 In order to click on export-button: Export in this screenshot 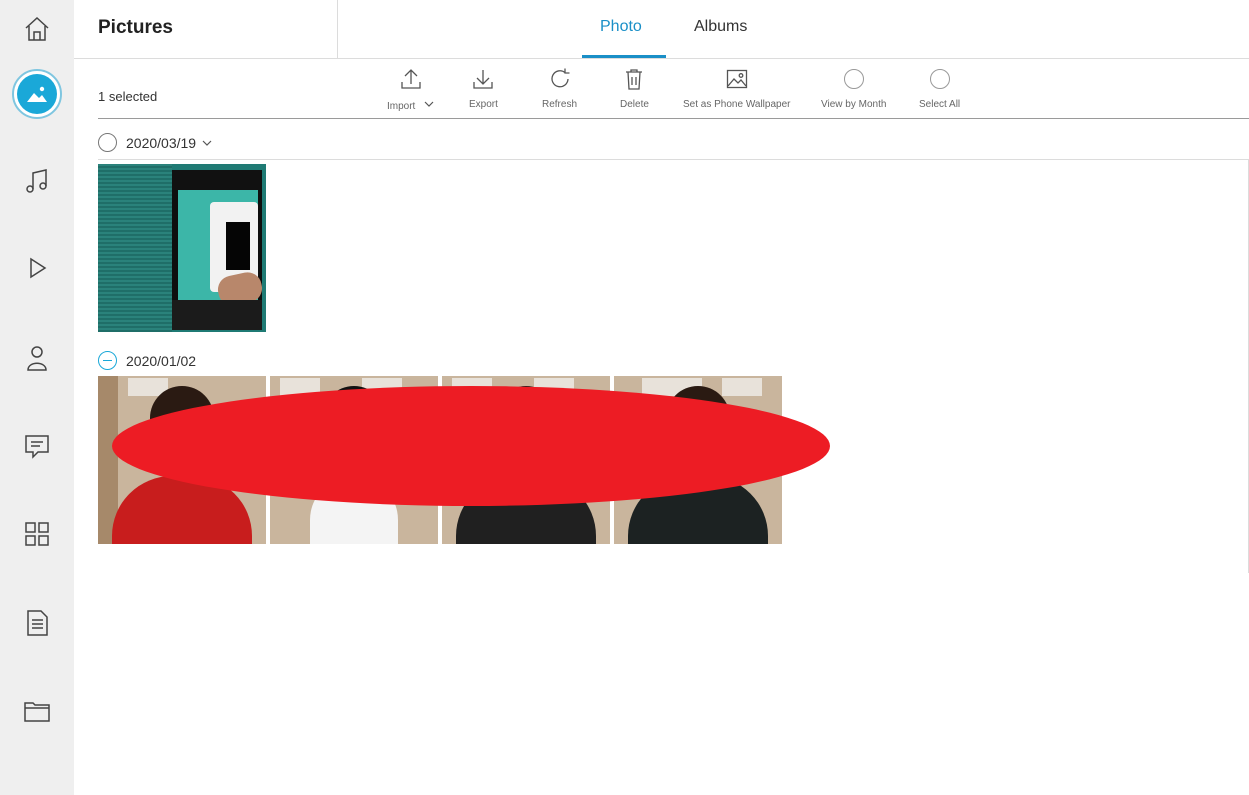, I will do `click(483, 88)`.